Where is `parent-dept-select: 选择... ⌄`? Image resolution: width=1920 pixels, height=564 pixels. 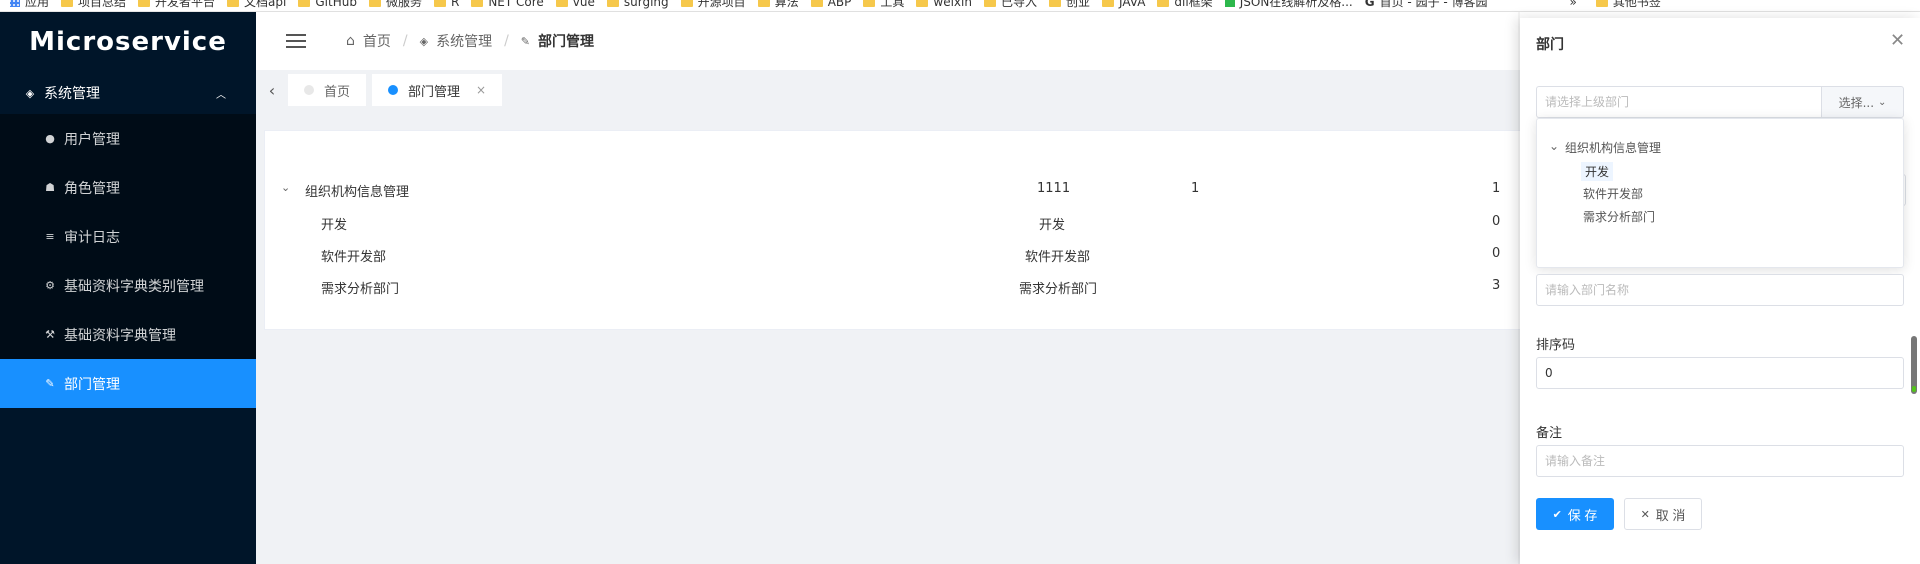 parent-dept-select: 选择... ⌄ is located at coordinates (1720, 102).